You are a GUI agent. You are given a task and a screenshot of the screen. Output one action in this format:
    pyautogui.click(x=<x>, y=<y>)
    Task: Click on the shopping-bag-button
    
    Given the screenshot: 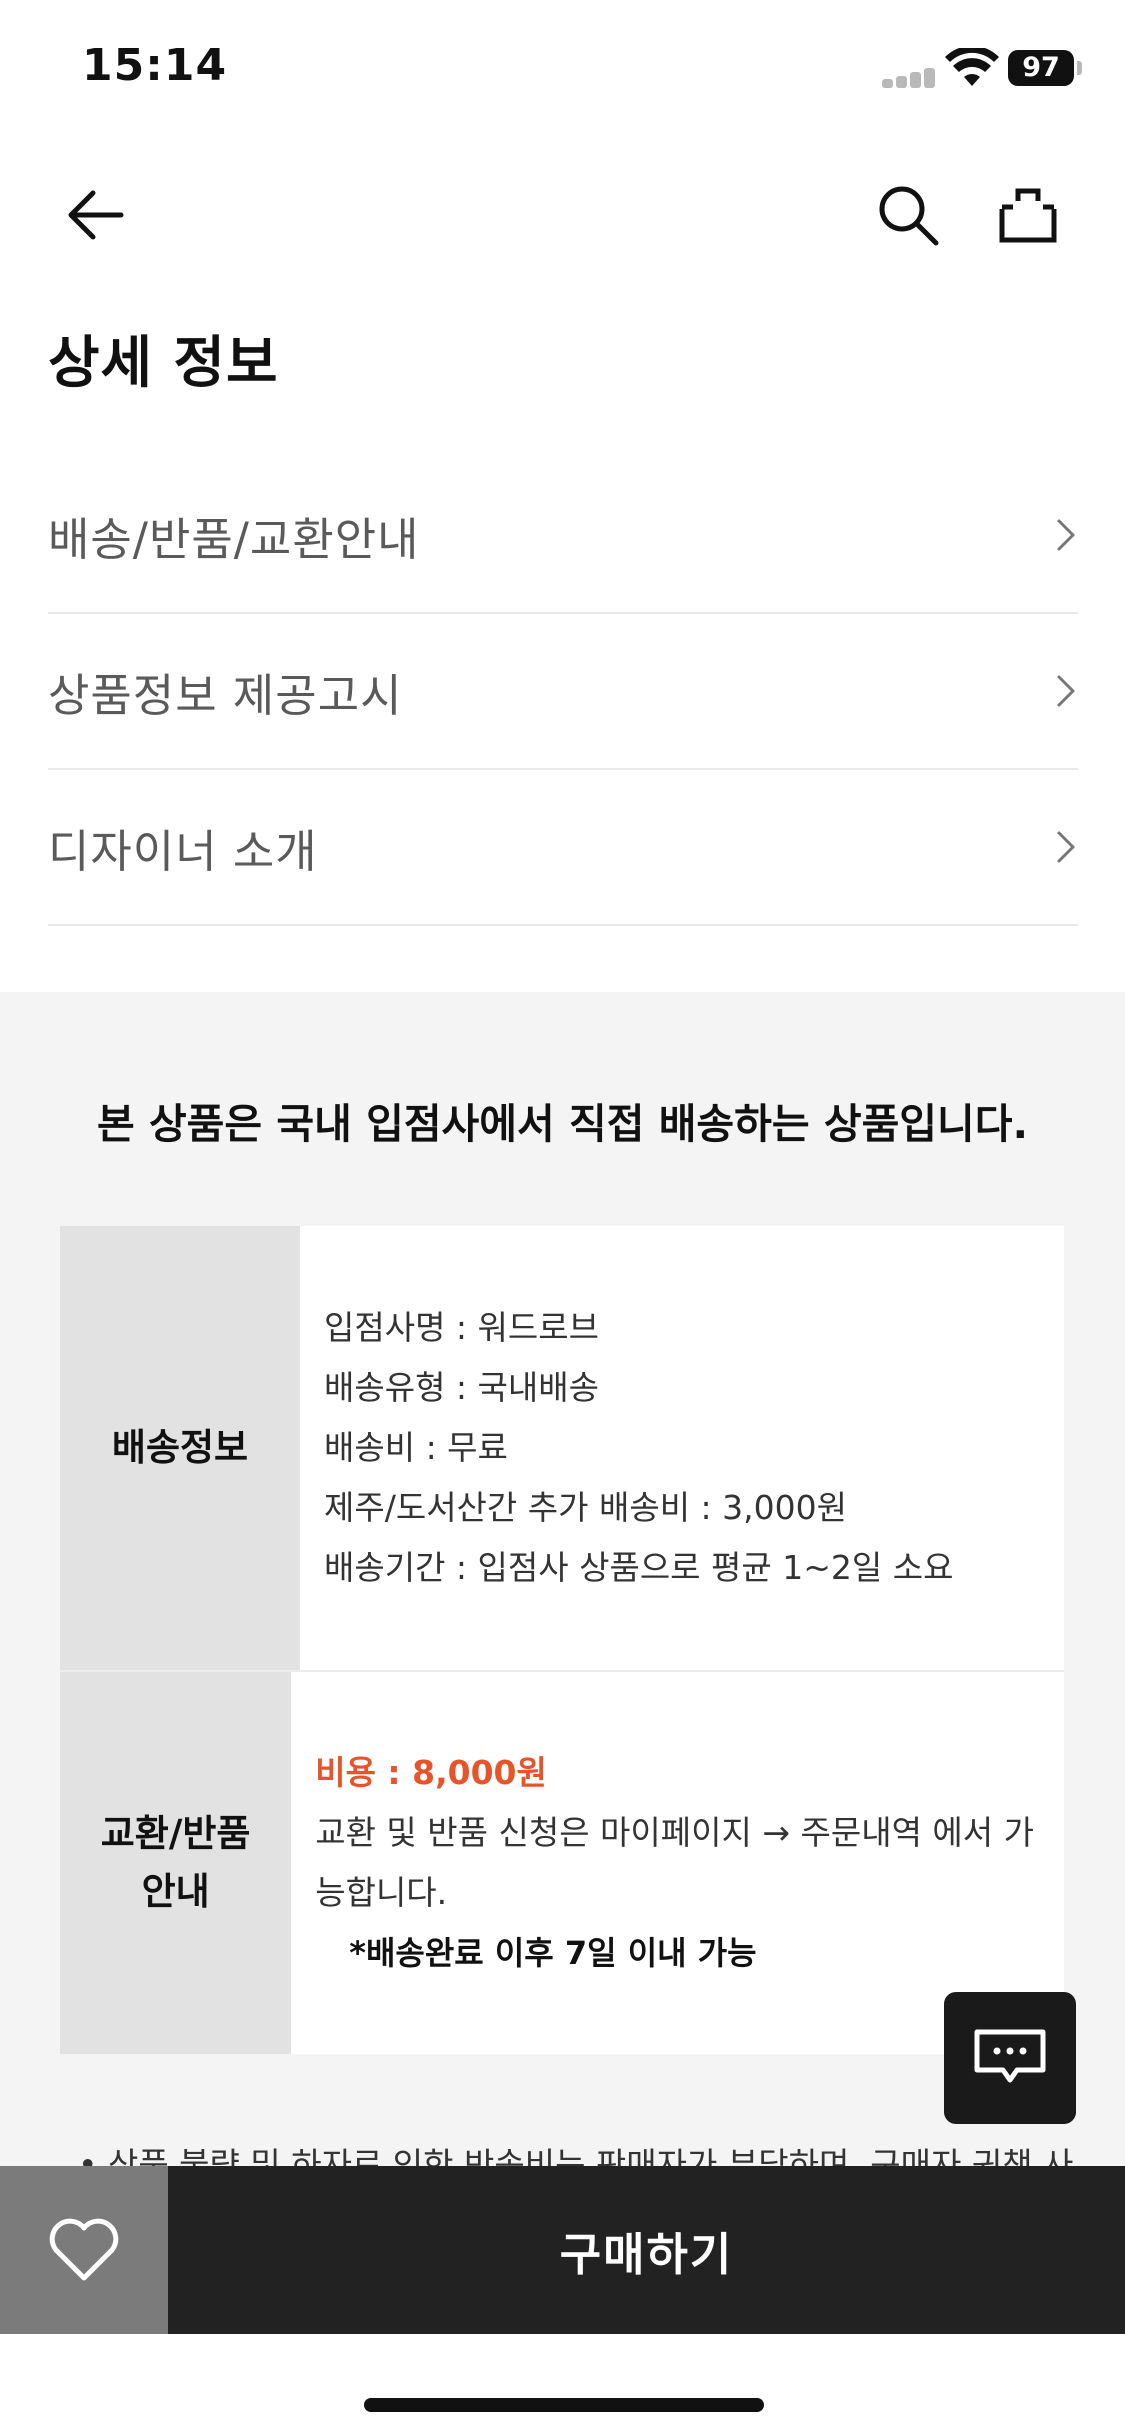 What is the action you would take?
    pyautogui.click(x=1028, y=215)
    